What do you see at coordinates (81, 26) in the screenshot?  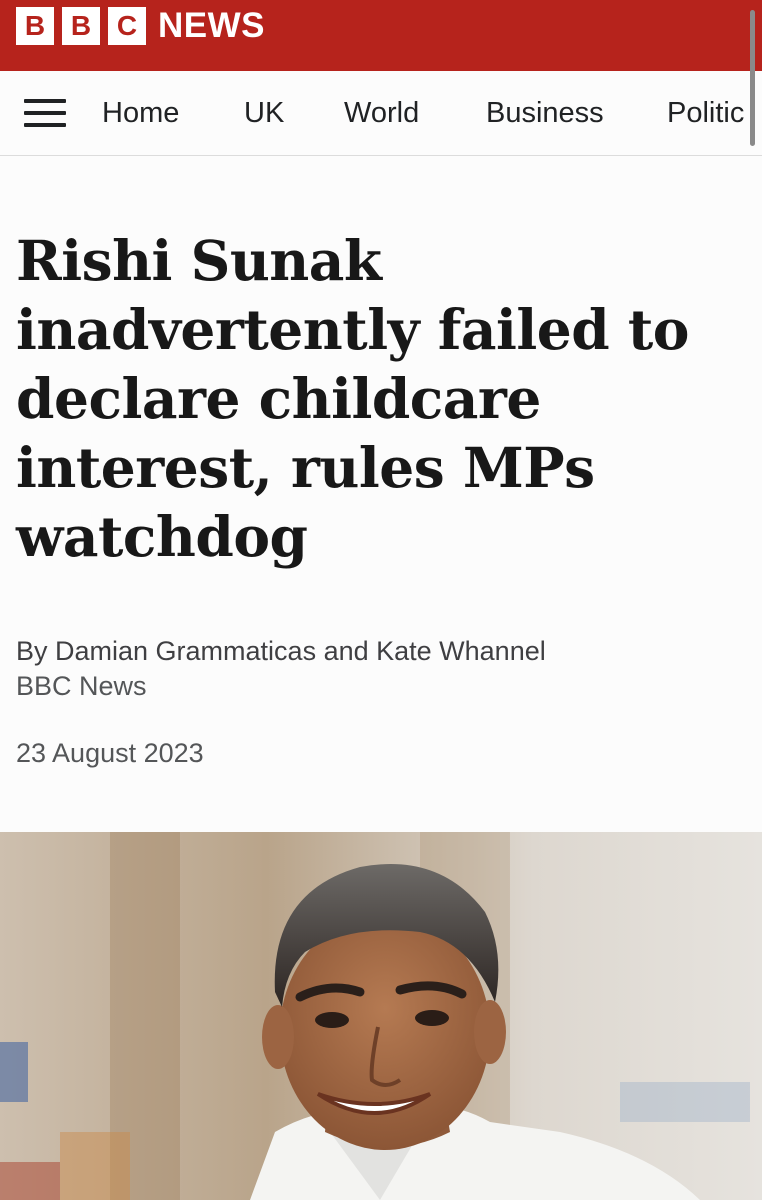 I see `logo-letter-b2: B` at bounding box center [81, 26].